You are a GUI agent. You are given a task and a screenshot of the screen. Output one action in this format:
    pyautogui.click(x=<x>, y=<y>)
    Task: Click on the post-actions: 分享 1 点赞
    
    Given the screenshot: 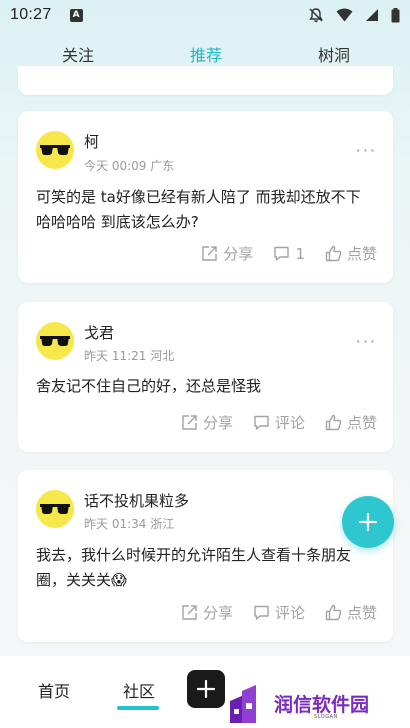 What is the action you would take?
    pyautogui.click(x=279, y=253)
    